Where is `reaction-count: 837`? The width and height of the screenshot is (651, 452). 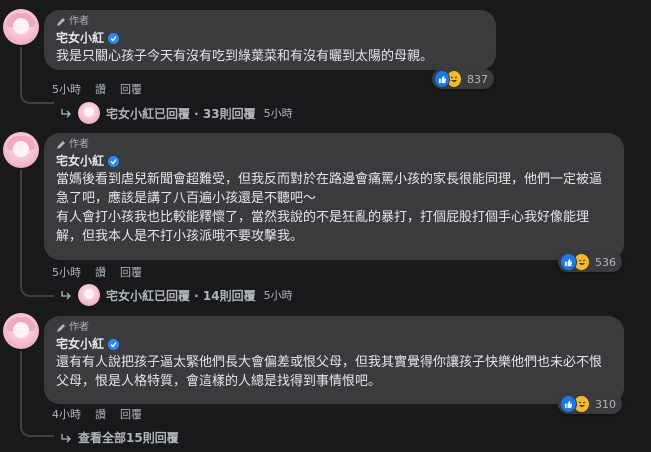 reaction-count: 837 is located at coordinates (477, 79).